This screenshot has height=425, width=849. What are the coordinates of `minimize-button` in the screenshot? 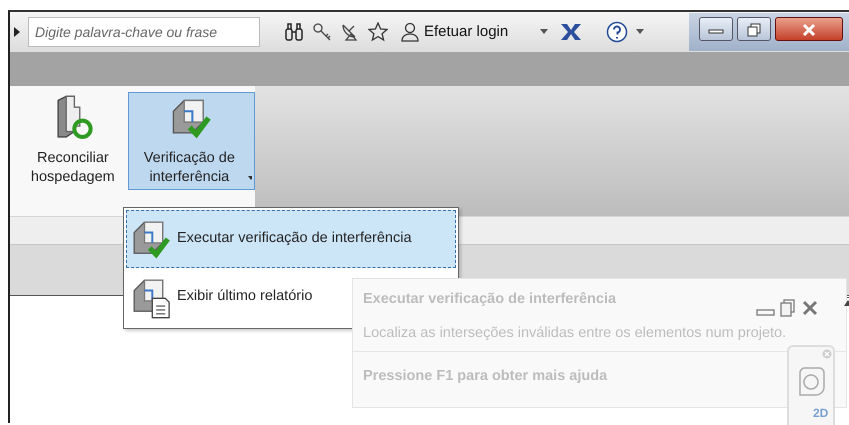 It's located at (716, 29).